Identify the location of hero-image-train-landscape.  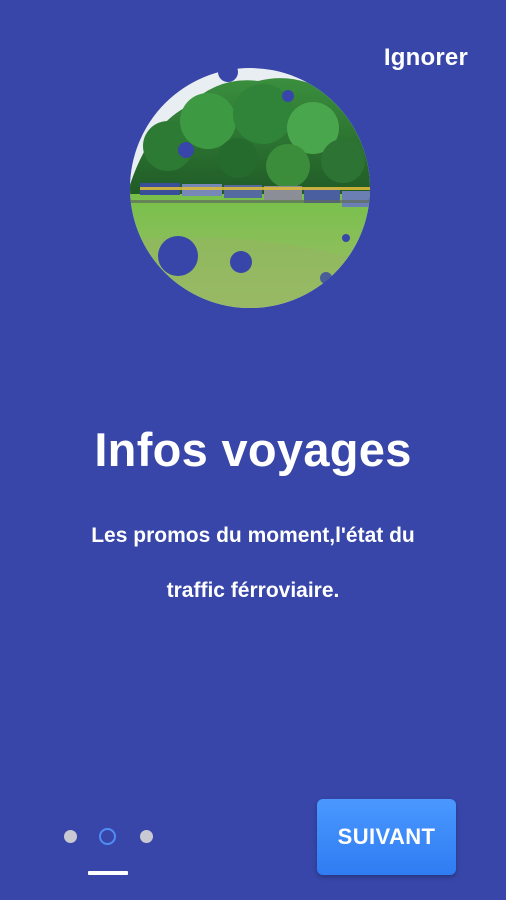
(254, 192).